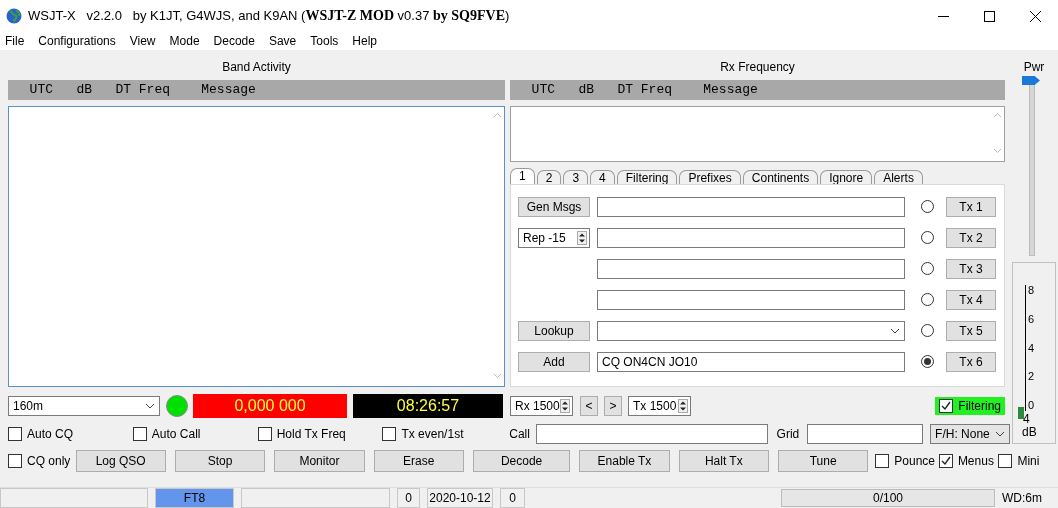 Image resolution: width=1058 pixels, height=508 pixels. I want to click on control-button: Monitor, so click(319, 461).